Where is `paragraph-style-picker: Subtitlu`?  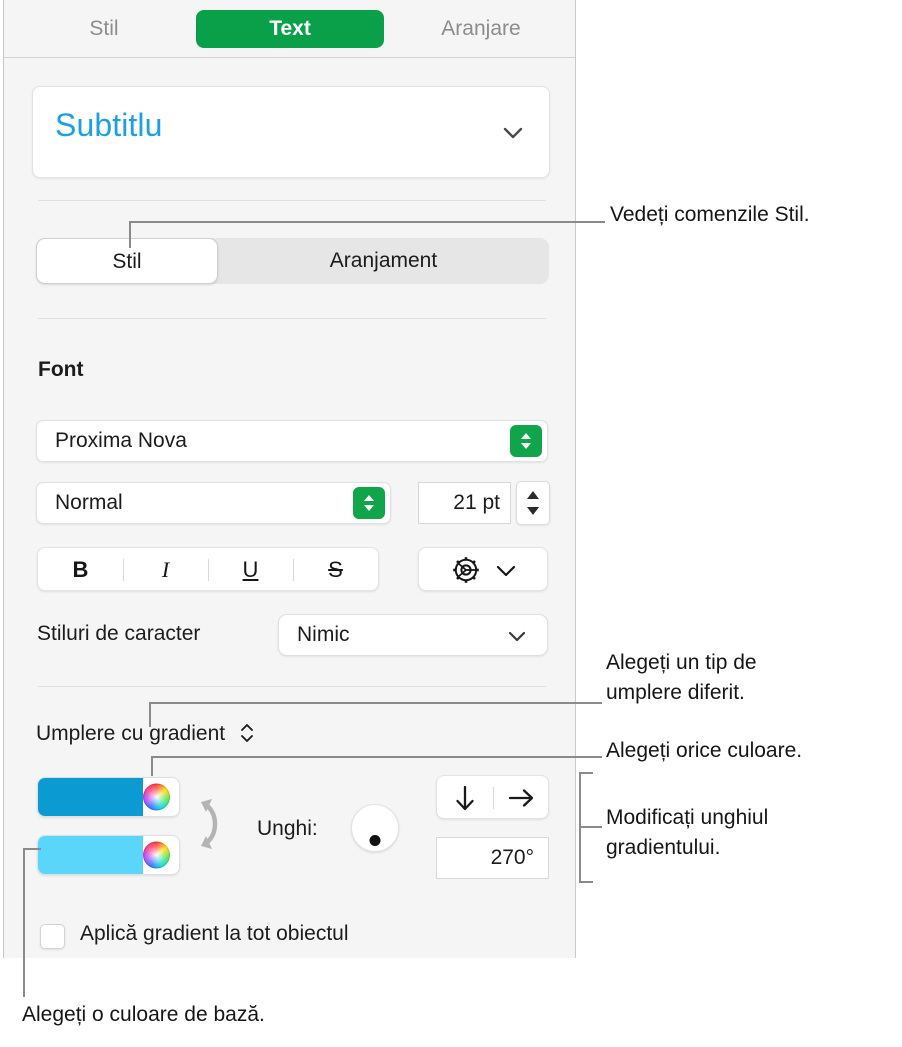
paragraph-style-picker: Subtitlu is located at coordinates (291, 132).